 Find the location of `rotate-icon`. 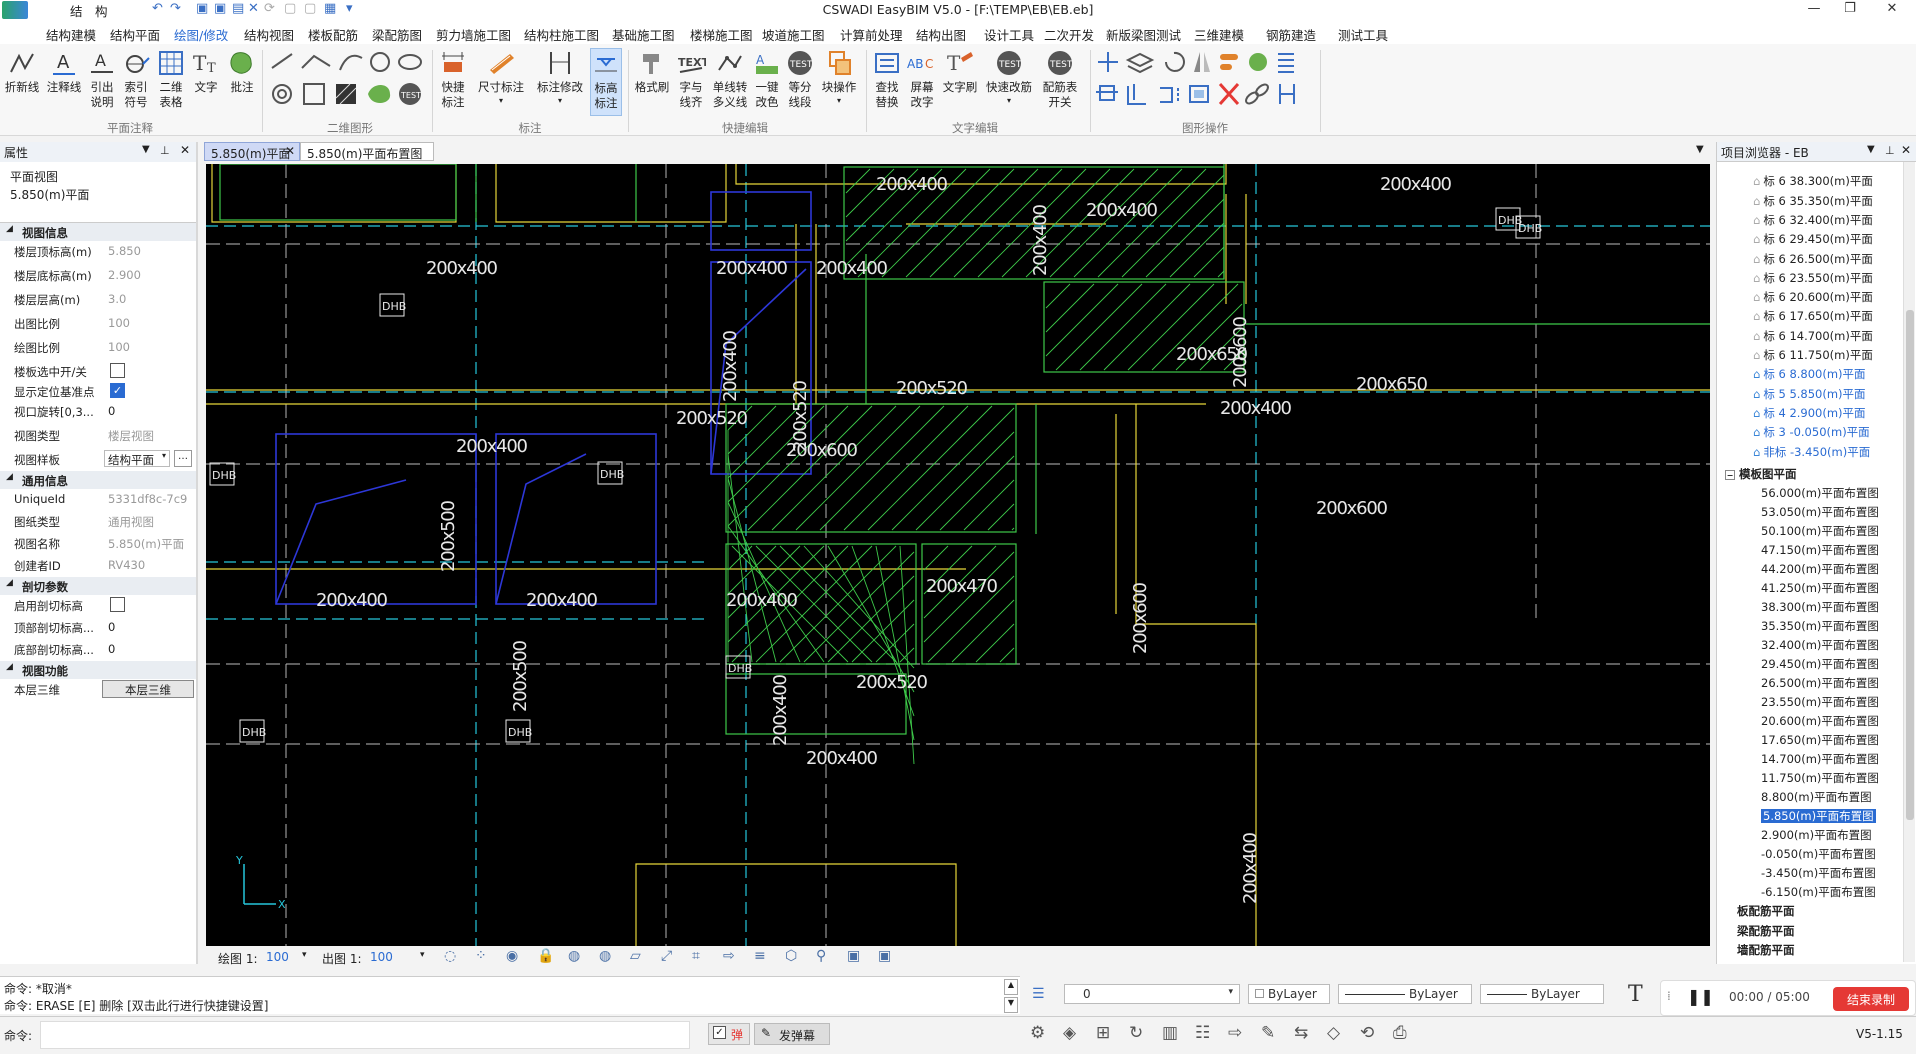

rotate-icon is located at coordinates (1175, 61).